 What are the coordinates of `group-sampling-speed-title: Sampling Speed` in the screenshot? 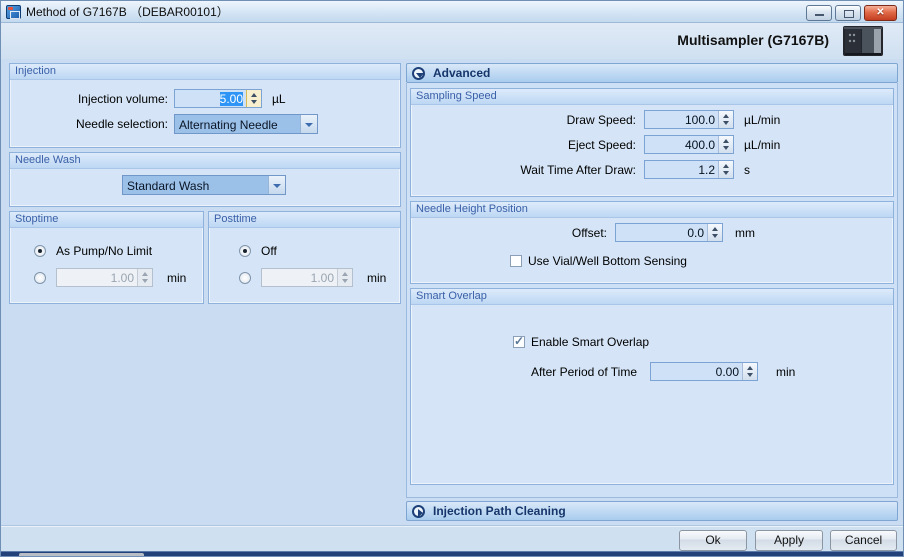 It's located at (652, 97).